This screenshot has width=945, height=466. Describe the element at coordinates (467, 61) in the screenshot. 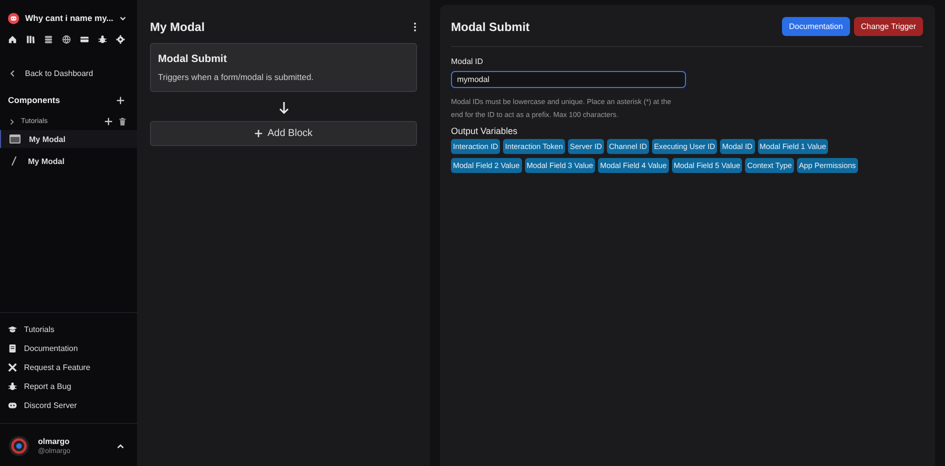

I see `field-label: Modal ID` at that location.